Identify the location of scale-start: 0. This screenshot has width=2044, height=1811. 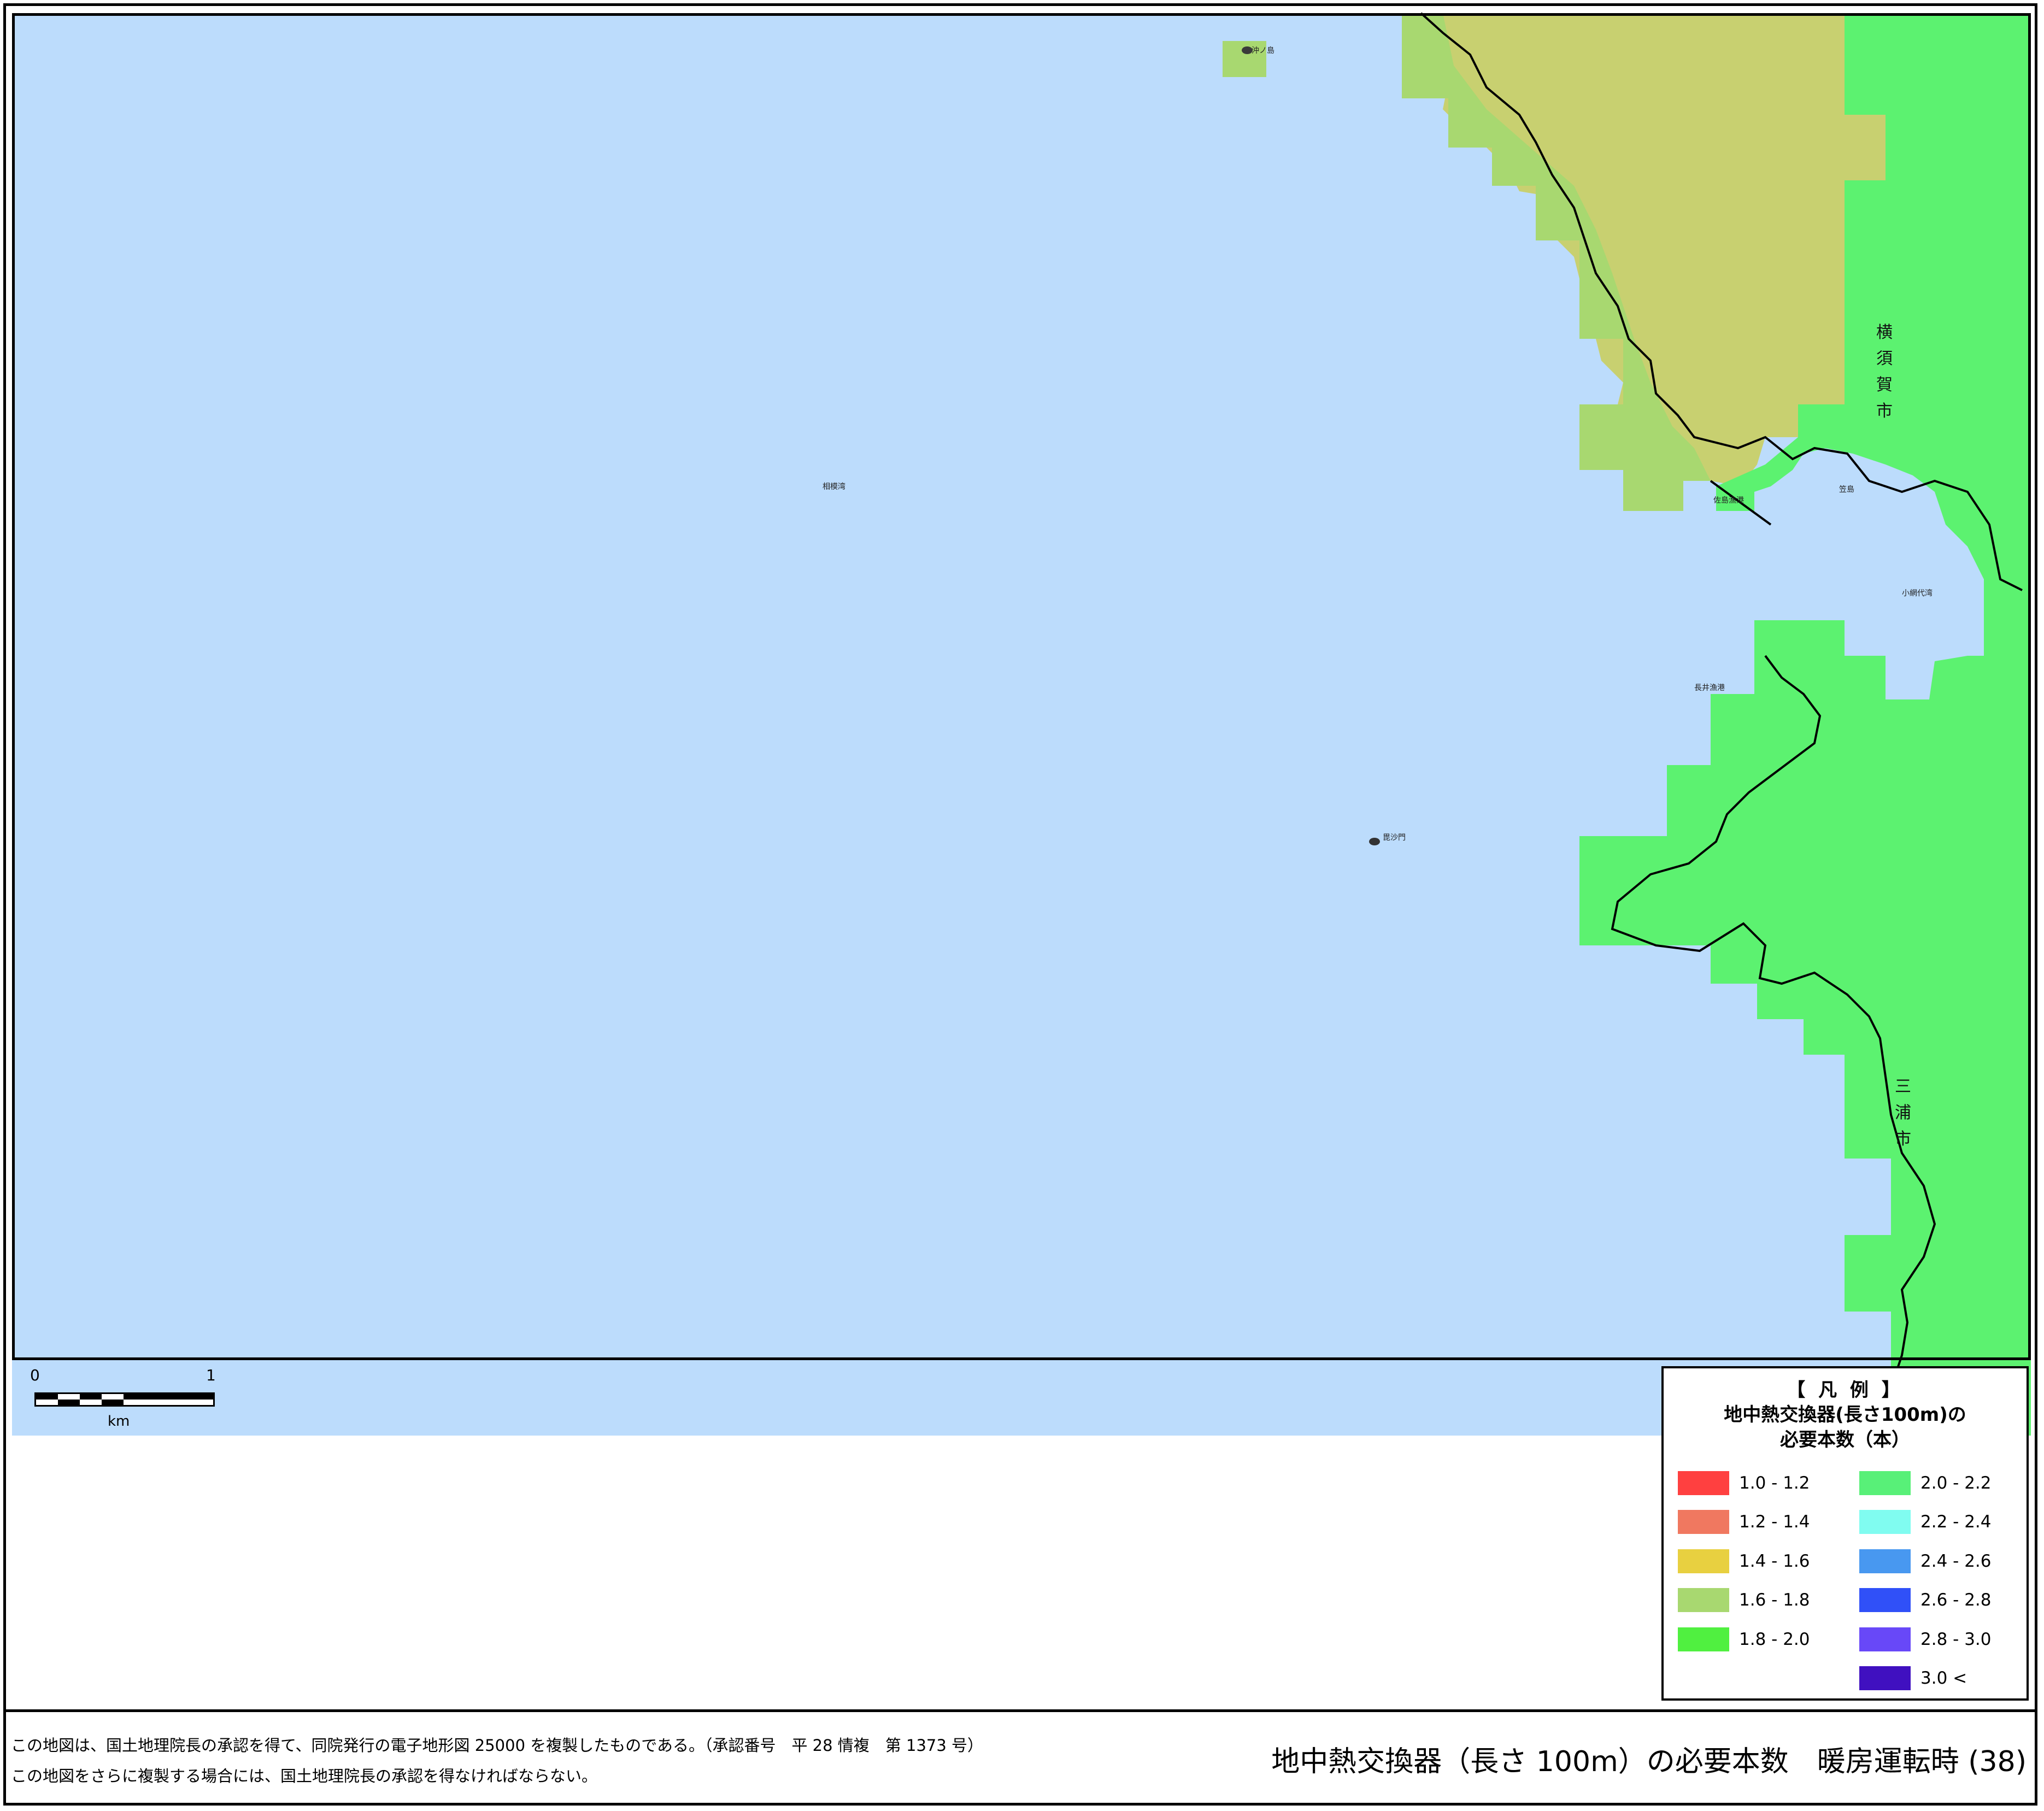
(35, 1375).